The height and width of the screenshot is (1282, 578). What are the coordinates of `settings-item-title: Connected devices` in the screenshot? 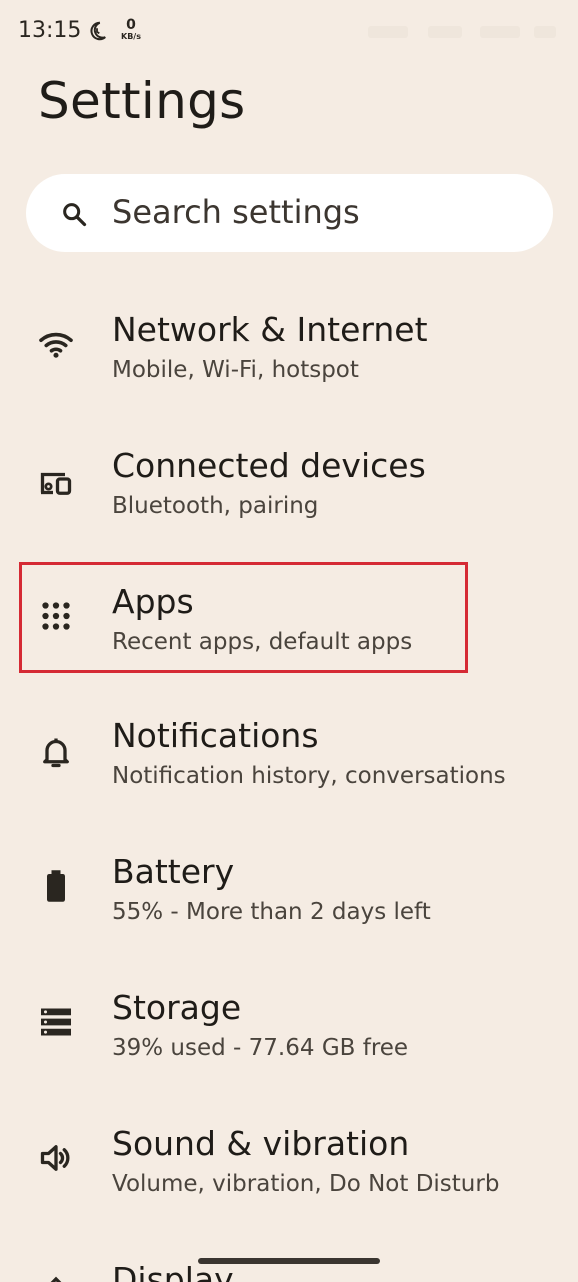 It's located at (269, 465).